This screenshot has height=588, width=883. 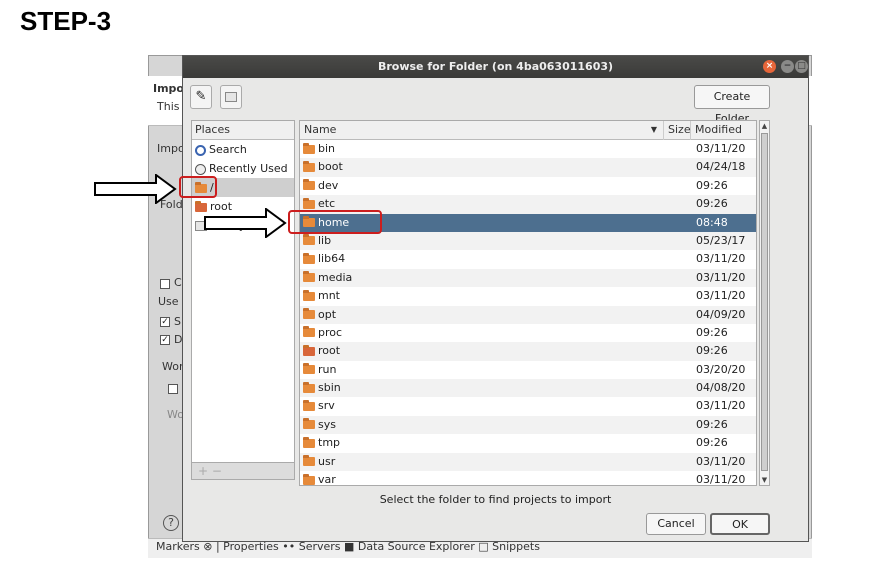 I want to click on scroll-up-icon: ▲, so click(x=764, y=126).